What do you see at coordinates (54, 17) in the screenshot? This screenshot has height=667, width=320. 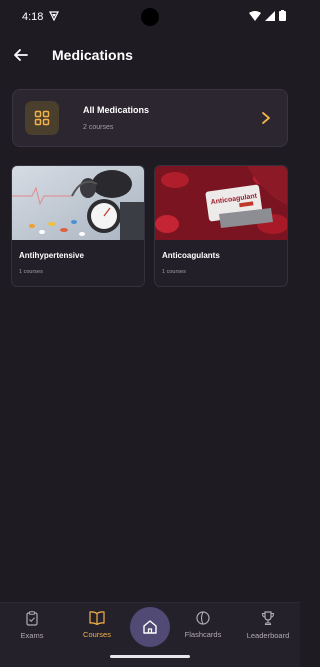 I see `vpn-icon` at bounding box center [54, 17].